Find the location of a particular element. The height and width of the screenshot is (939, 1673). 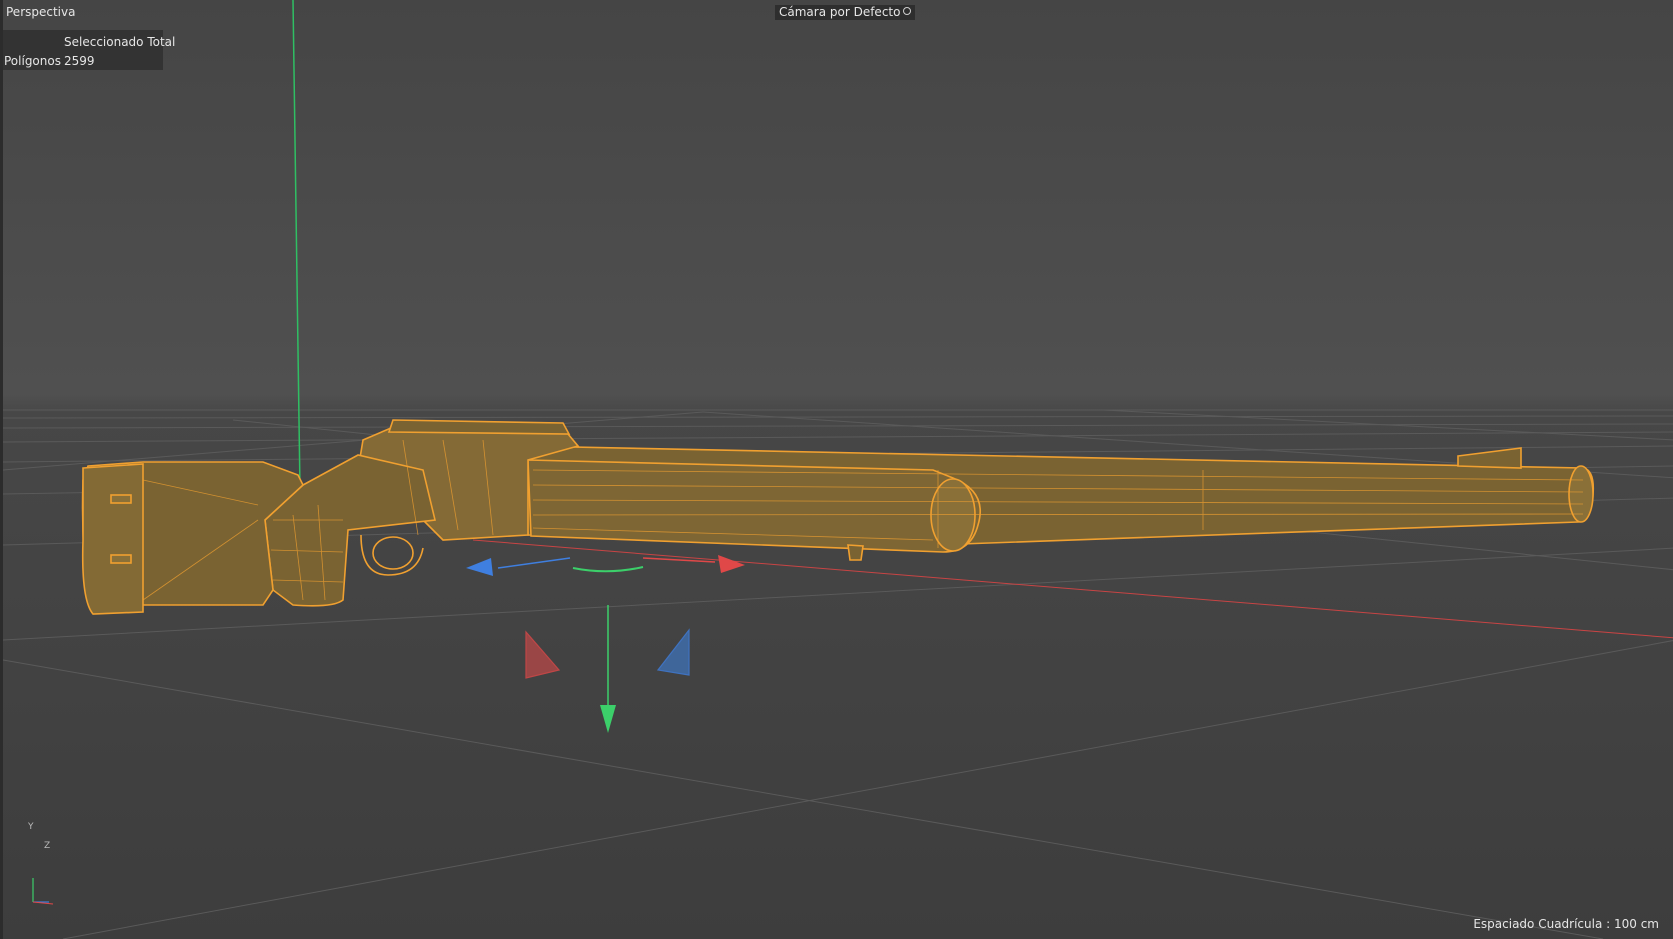

polygons-value: 2599 is located at coordinates (79, 61).